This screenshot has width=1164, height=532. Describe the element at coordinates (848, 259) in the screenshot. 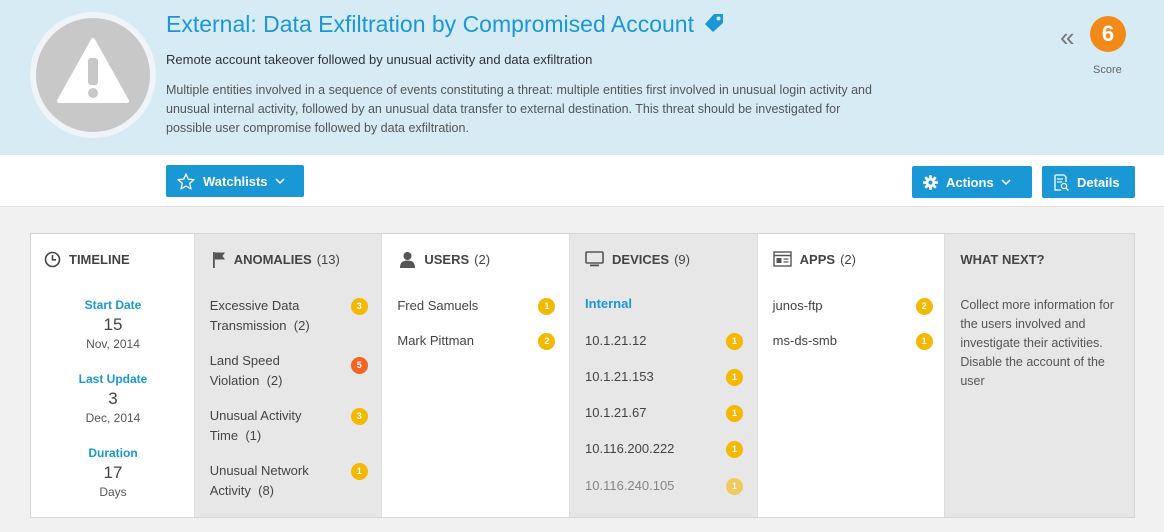

I see `apps-count: (2)` at that location.